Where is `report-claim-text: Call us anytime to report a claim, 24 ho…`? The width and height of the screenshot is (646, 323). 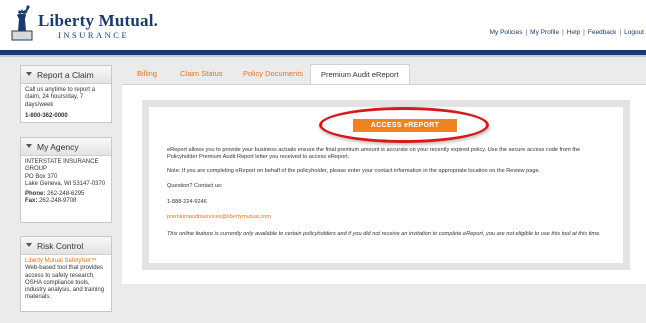
report-claim-text: Call us anytime to report a claim, 24 ho… is located at coordinates (60, 97).